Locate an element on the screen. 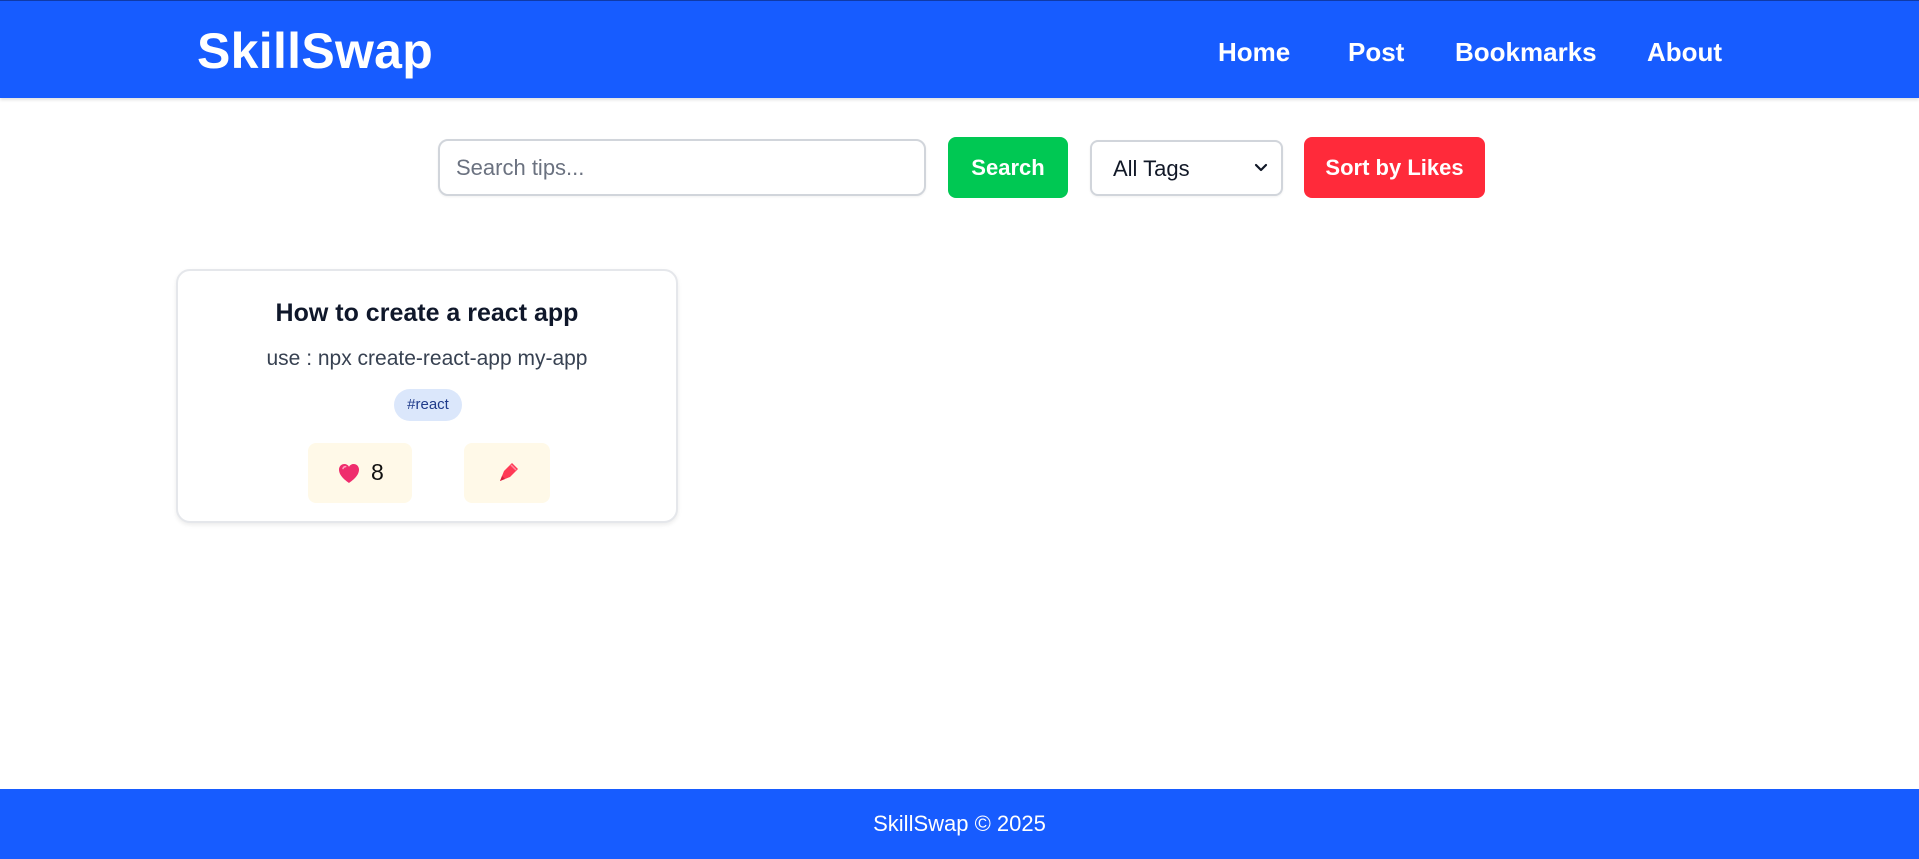  tip-tag-badge: #react is located at coordinates (428, 405).